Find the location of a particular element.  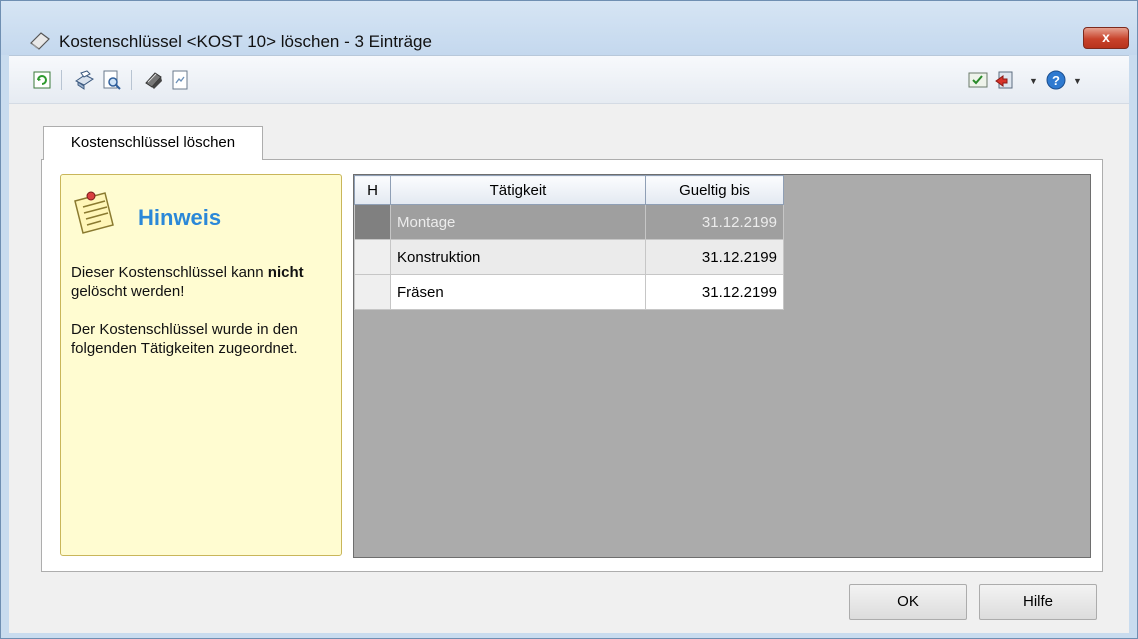

close-button: x is located at coordinates (1106, 38).